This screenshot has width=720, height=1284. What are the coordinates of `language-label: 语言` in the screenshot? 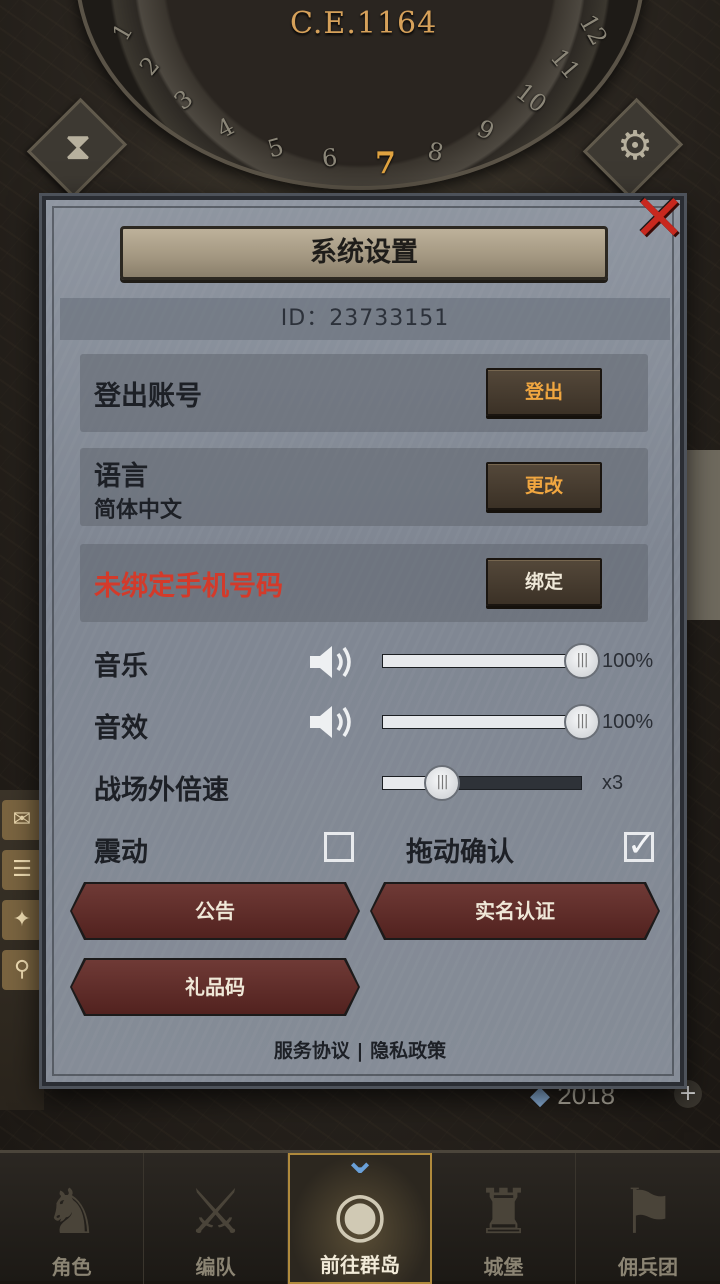 It's located at (121, 476).